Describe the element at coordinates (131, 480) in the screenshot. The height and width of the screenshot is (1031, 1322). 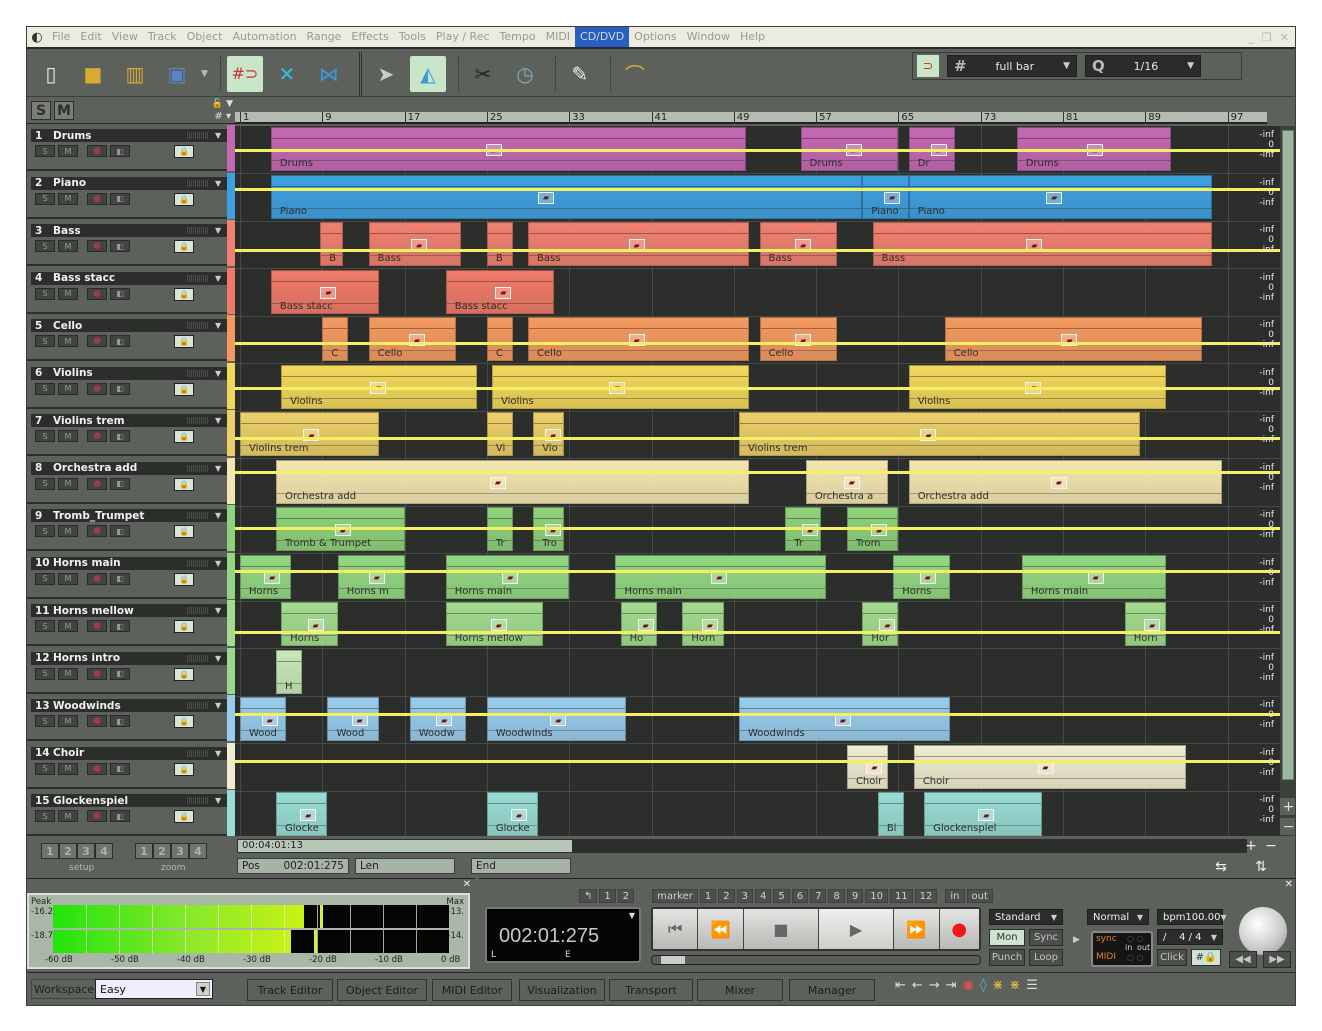
I see `track-header-orchestra-add: 8 Orchestra add ▼ S M ● ◧ 🔒` at that location.